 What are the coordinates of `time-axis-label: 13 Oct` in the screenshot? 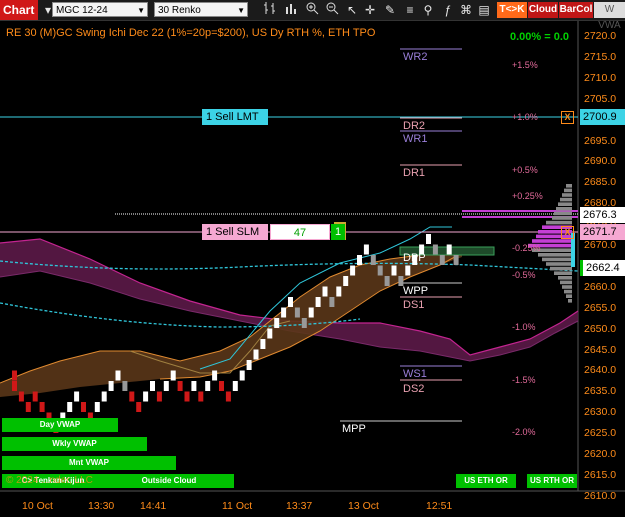 It's located at (363, 506).